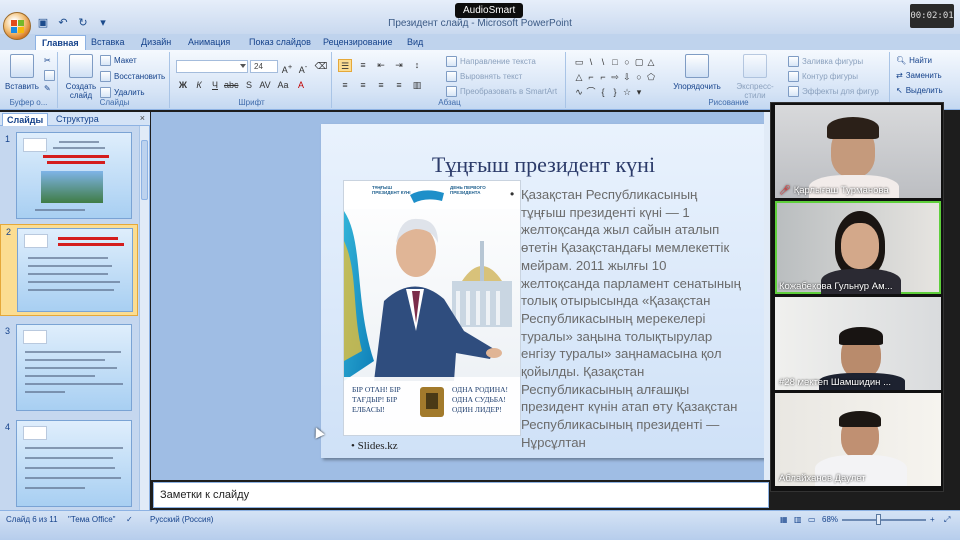  What do you see at coordinates (381, 65) in the screenshot?
I see `decrease-indent-icon: ⇤` at bounding box center [381, 65].